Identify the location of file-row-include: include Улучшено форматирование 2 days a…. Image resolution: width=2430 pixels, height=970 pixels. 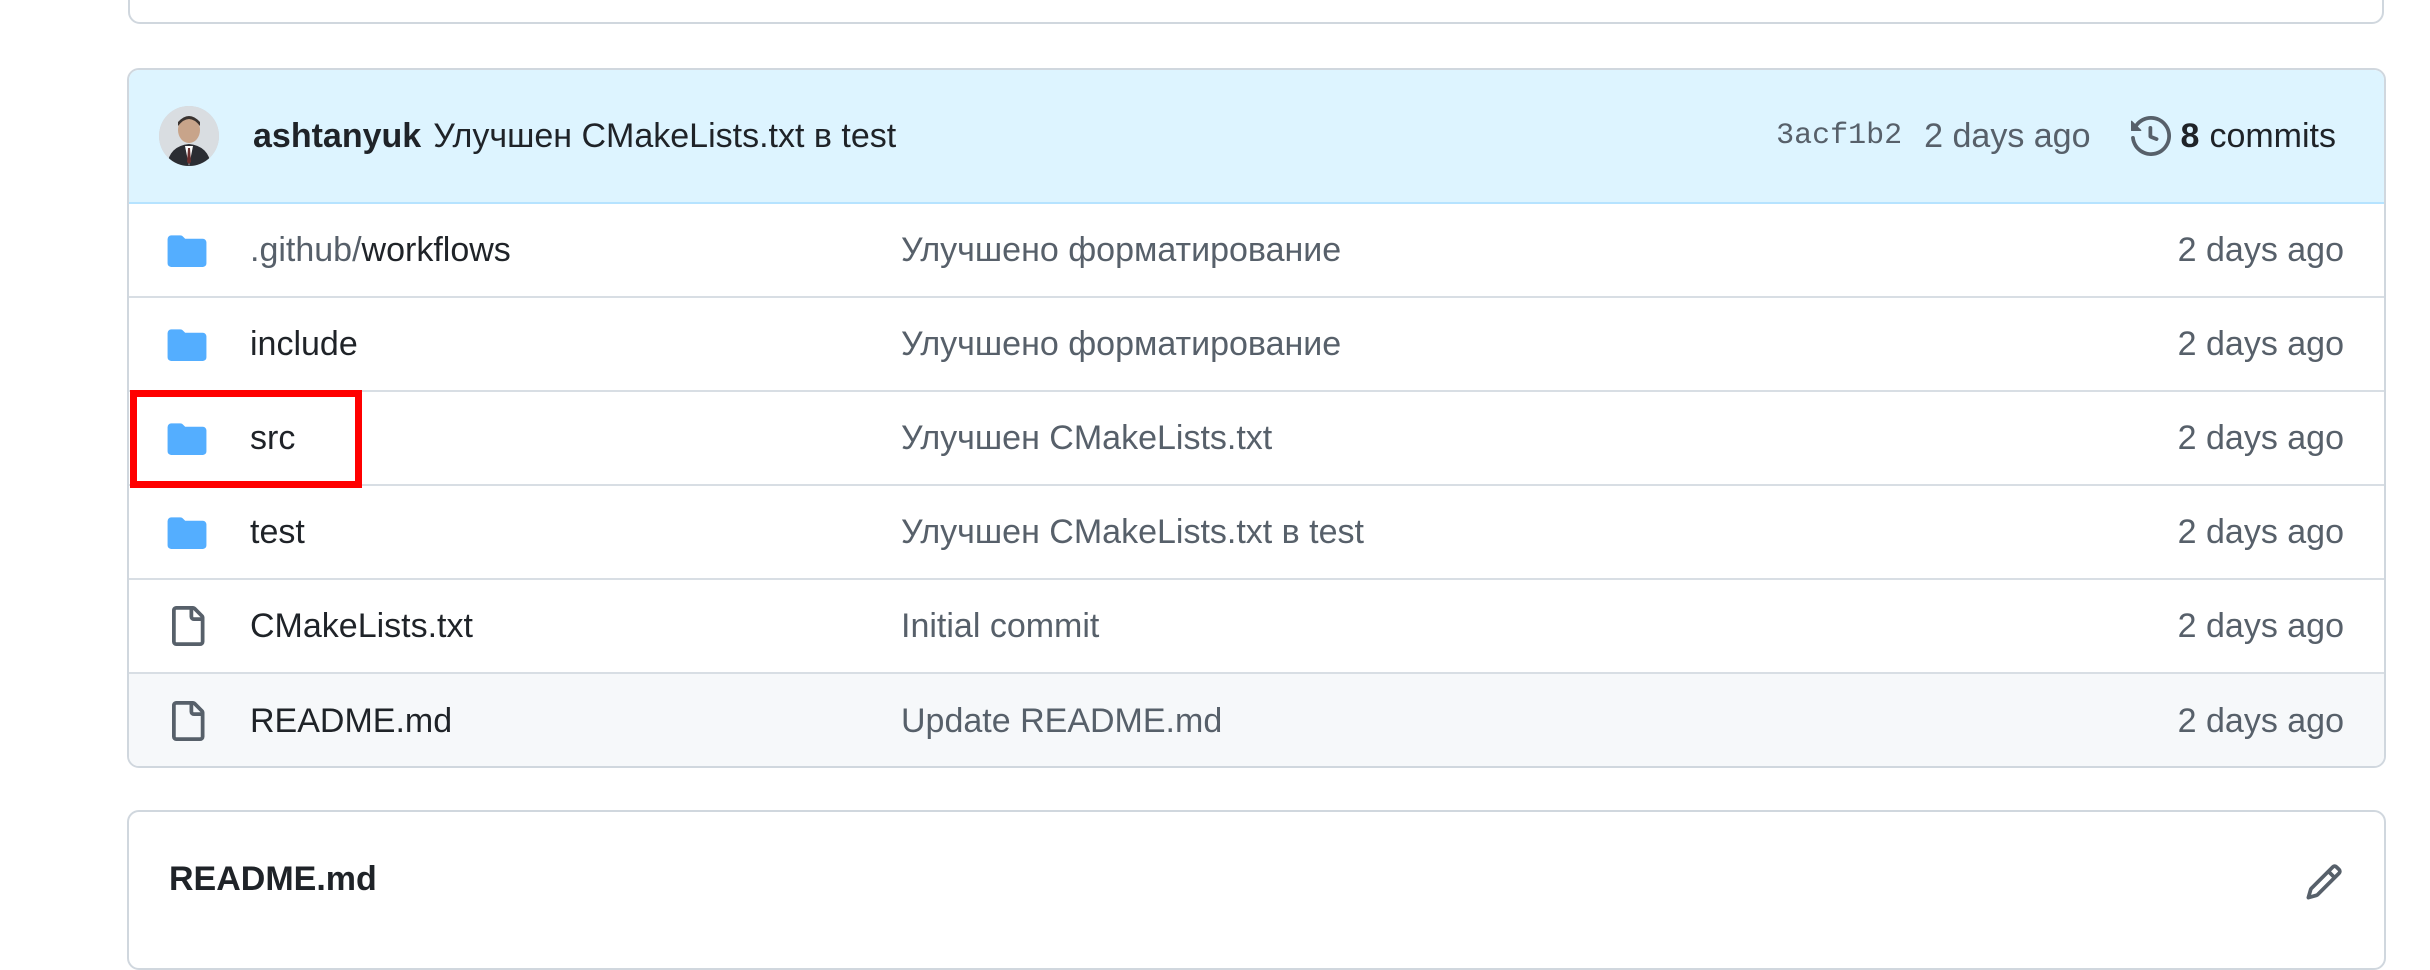
(1256, 345).